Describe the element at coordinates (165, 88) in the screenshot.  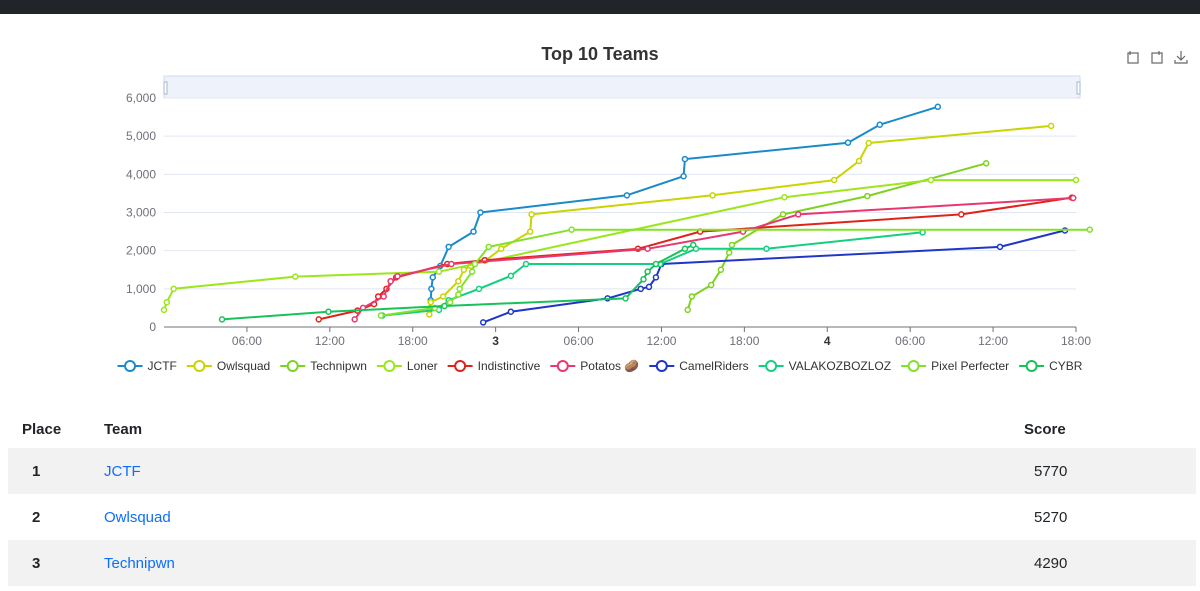
I see `slider-handle-left` at that location.